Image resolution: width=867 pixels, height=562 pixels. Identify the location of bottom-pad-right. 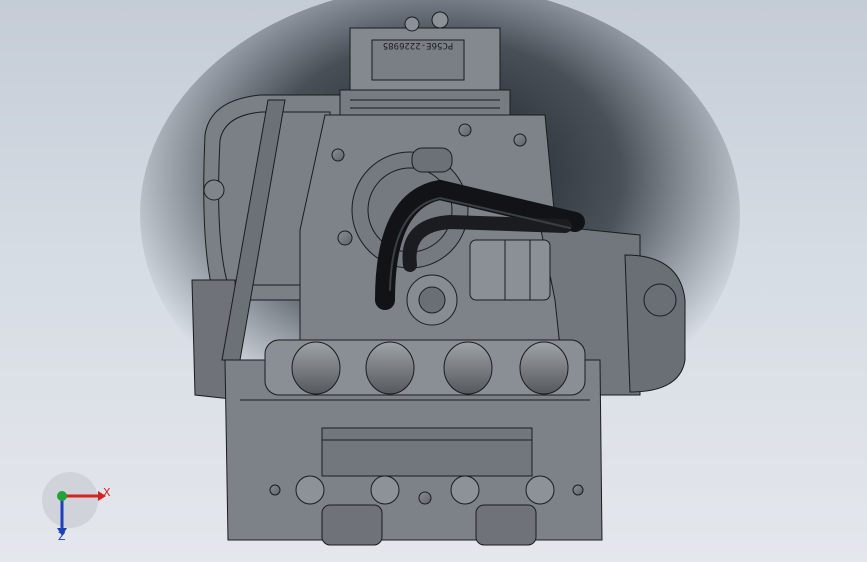
(506, 525).